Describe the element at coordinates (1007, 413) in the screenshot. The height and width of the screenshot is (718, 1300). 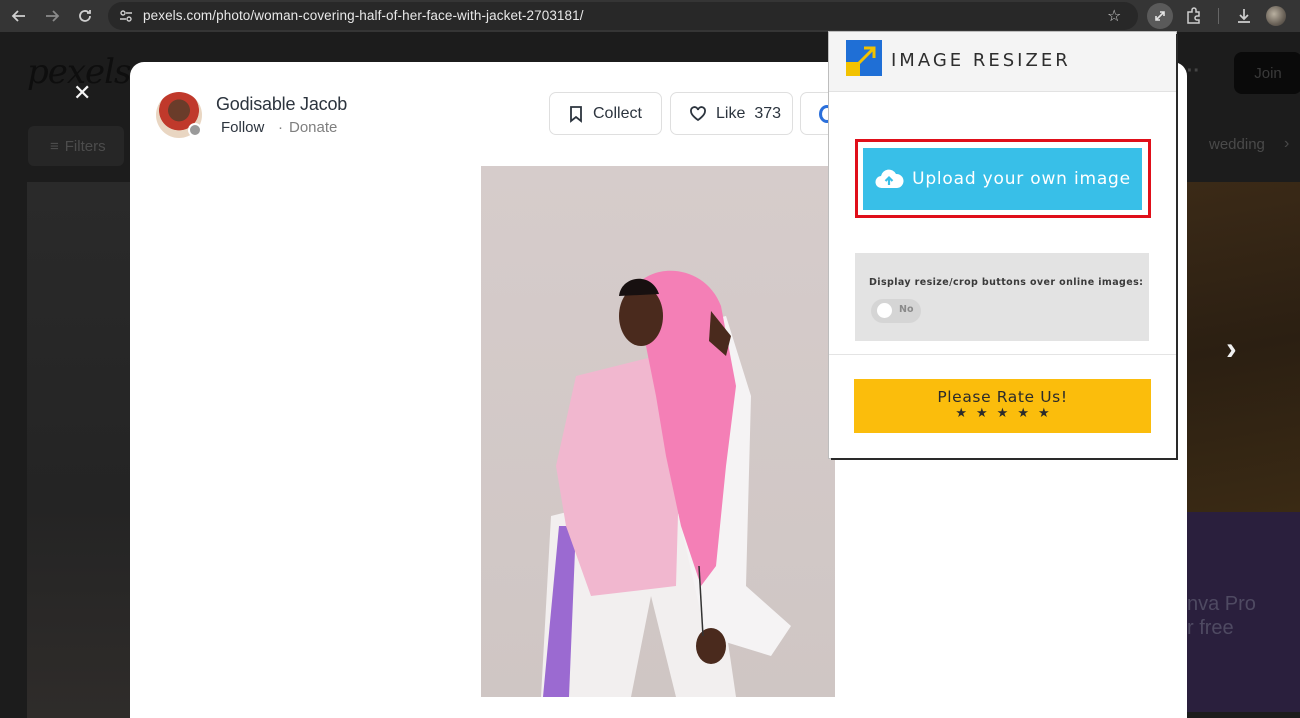
I see `rating-stars-icon: ★★★★★` at that location.